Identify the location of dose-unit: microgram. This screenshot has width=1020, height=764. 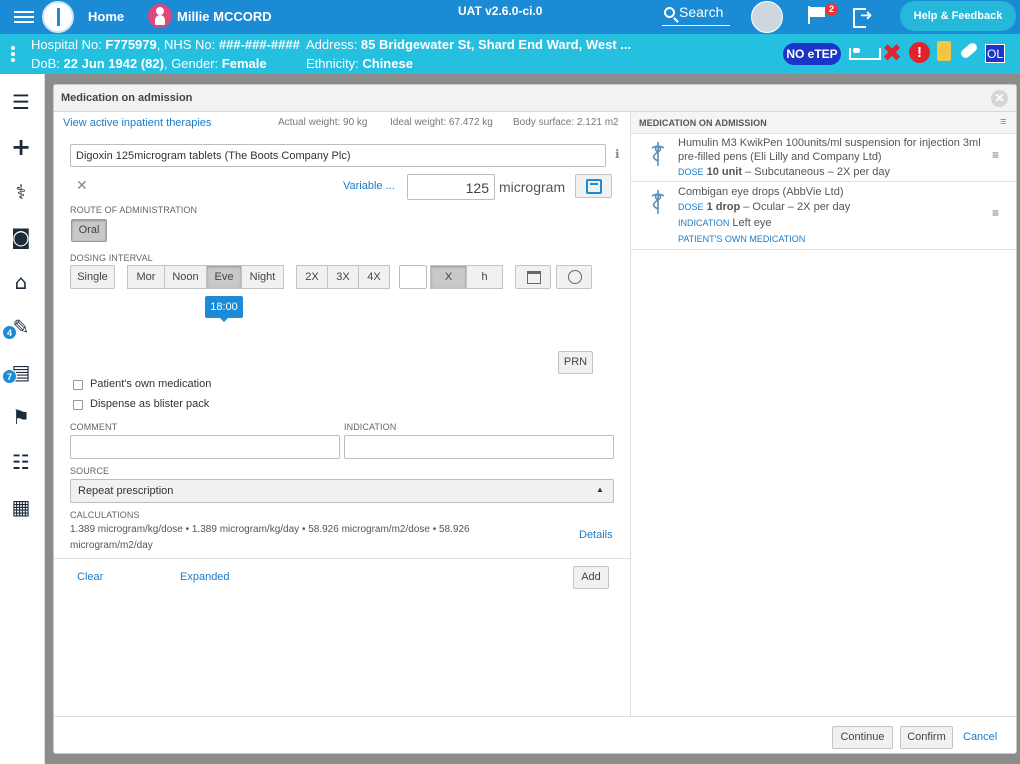
(532, 187).